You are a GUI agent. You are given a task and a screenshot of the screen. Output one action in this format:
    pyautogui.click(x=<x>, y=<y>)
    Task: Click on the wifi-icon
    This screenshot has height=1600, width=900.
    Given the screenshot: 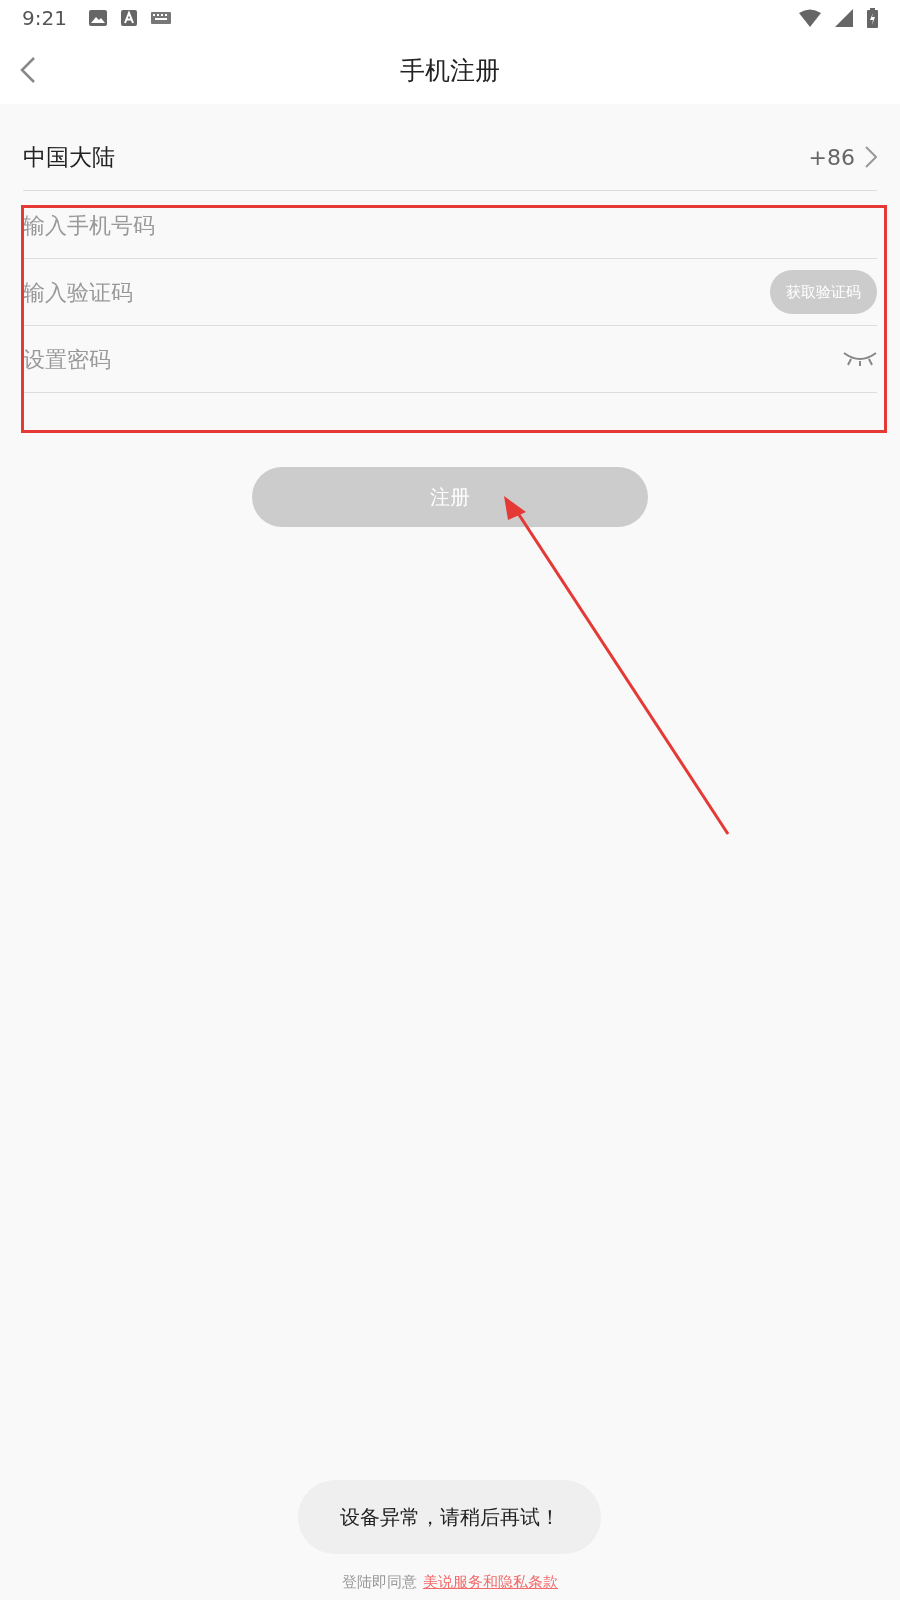 What is the action you would take?
    pyautogui.click(x=810, y=18)
    